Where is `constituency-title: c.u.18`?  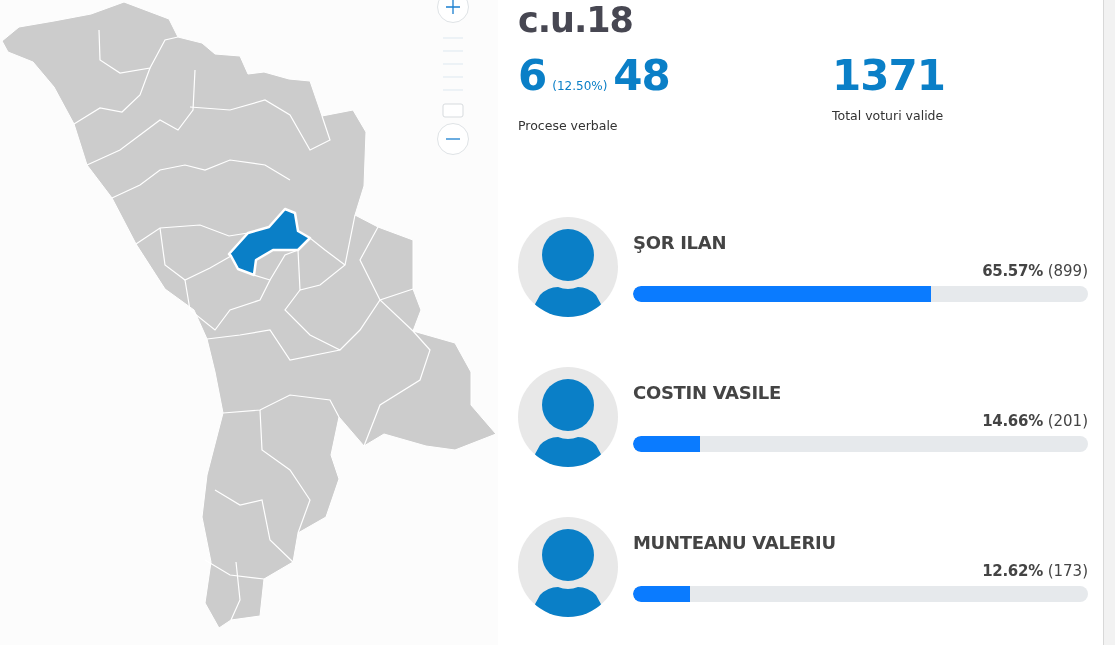 constituency-title: c.u.18 is located at coordinates (576, 20).